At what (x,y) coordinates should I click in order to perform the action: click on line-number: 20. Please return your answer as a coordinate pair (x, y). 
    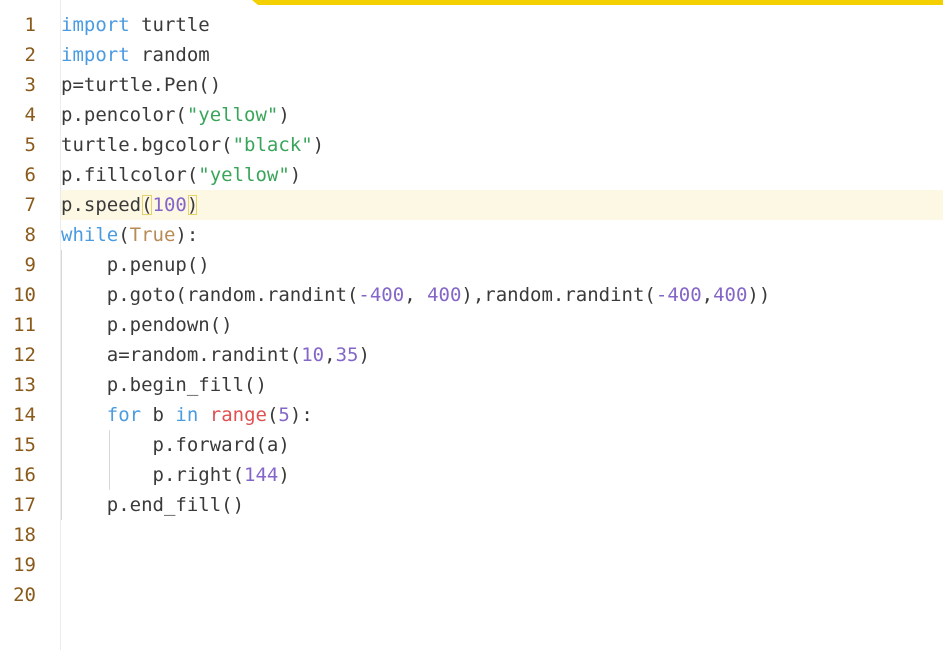
    Looking at the image, I should click on (24, 595).